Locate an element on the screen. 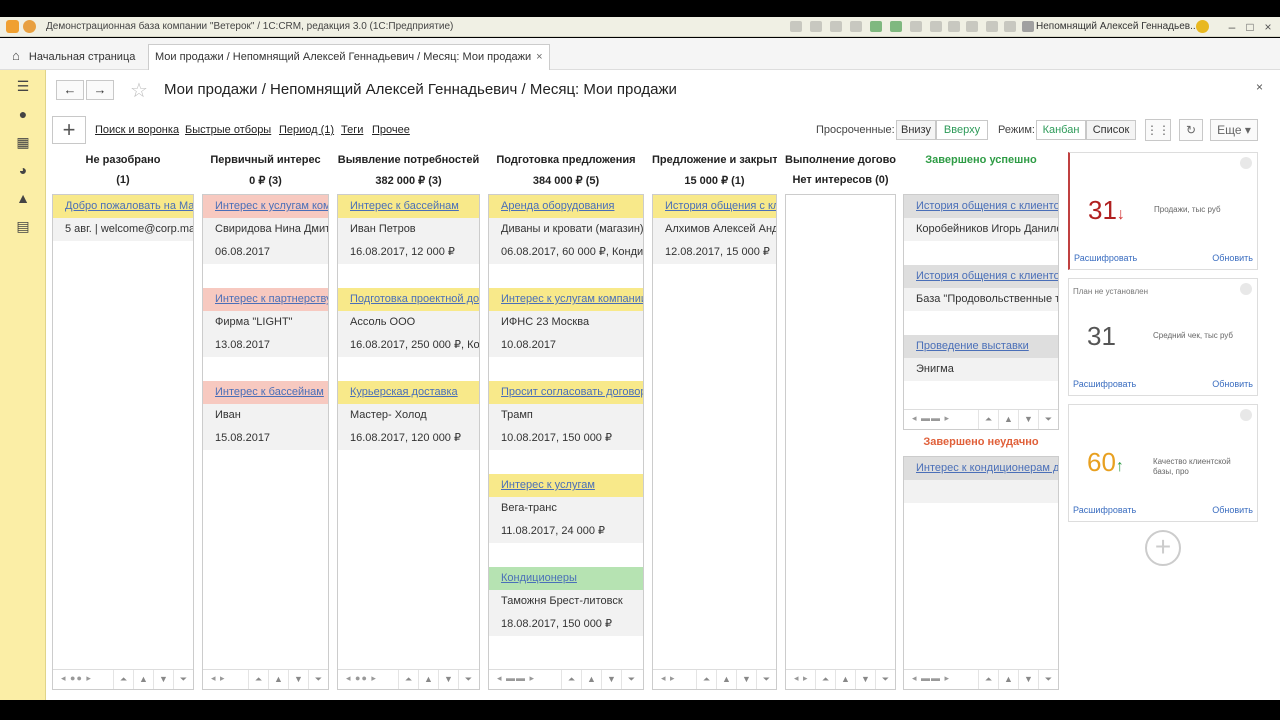  deal-card-header: Аренда оборудования is located at coordinates (566, 206).